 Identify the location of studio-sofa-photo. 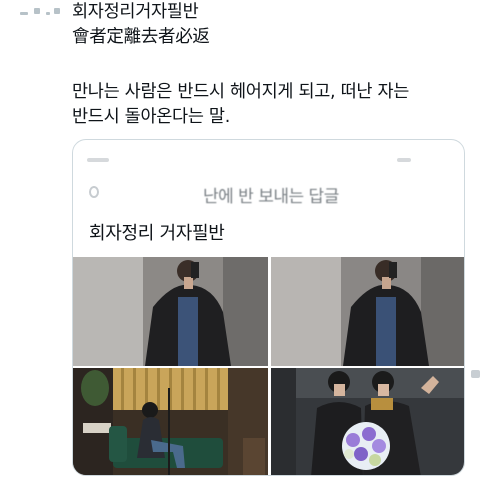
(170, 421).